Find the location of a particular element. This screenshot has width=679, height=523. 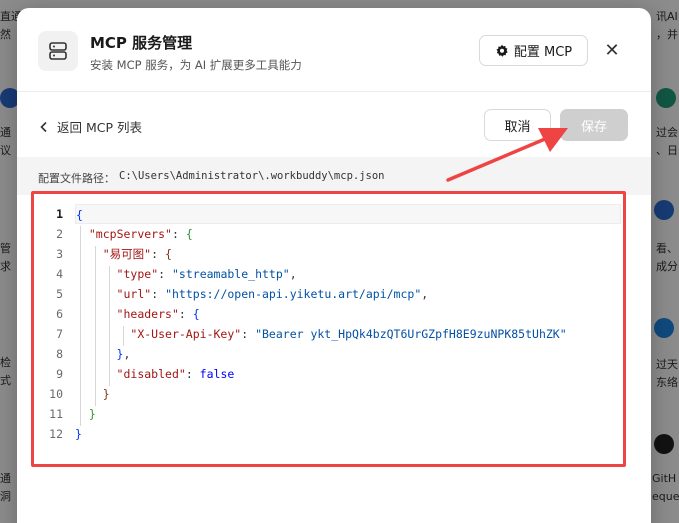

line-number: 5 is located at coordinates (59, 294).